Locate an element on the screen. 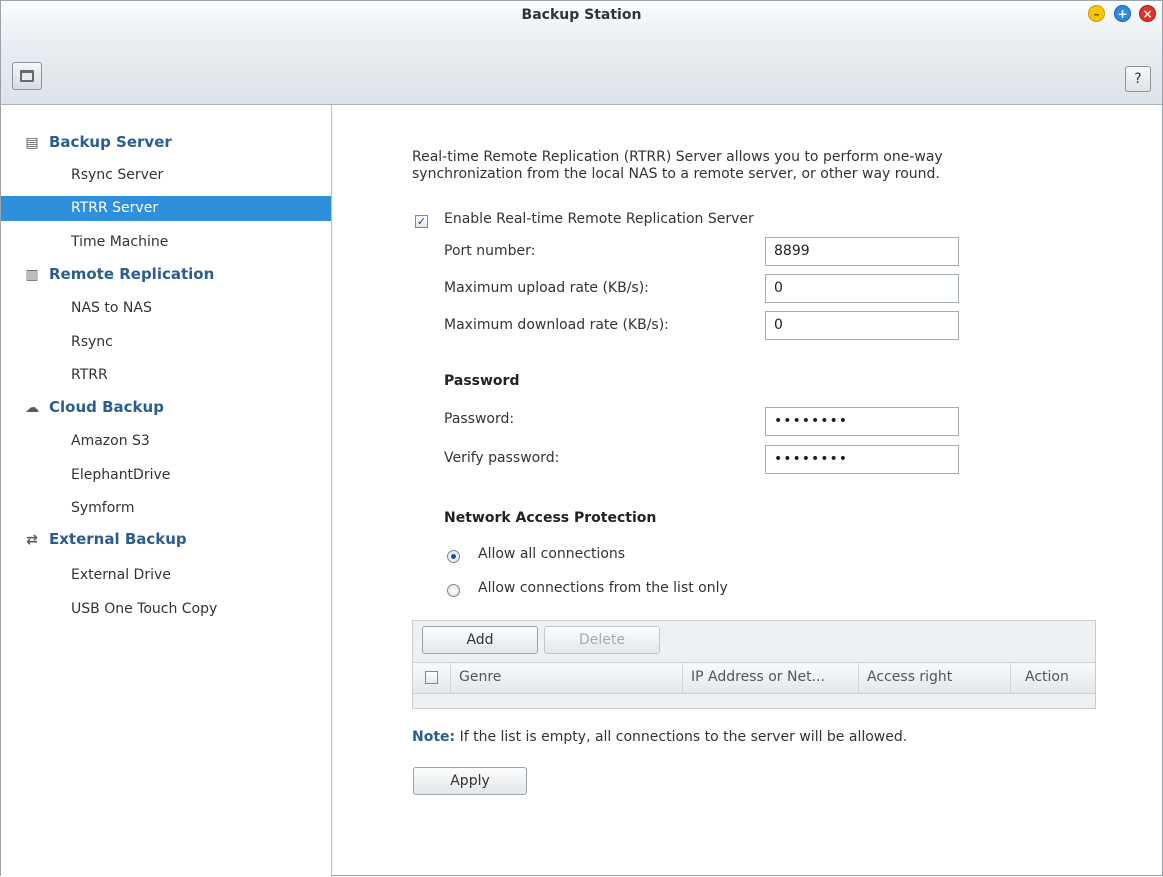 This screenshot has width=1163, height=877. sidebar-item-rtrr: RTRR is located at coordinates (166, 375).